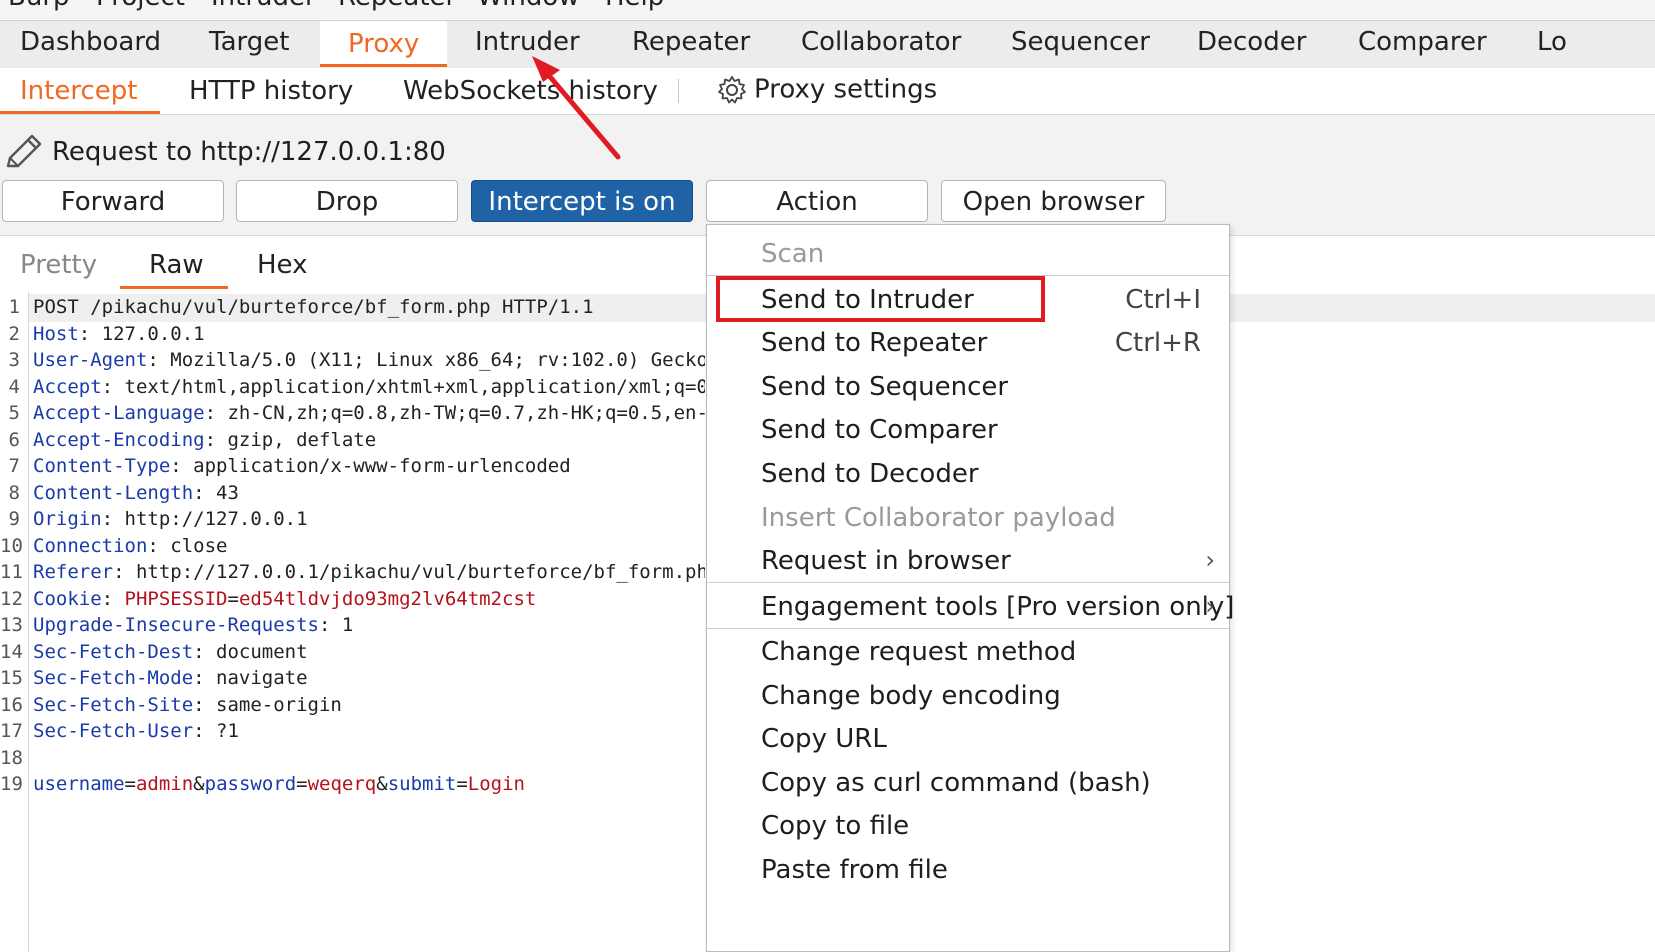 The image size is (1655, 952). Describe the element at coordinates (835, 826) in the screenshot. I see `menu-item-copy-to-file: Copy to file` at that location.